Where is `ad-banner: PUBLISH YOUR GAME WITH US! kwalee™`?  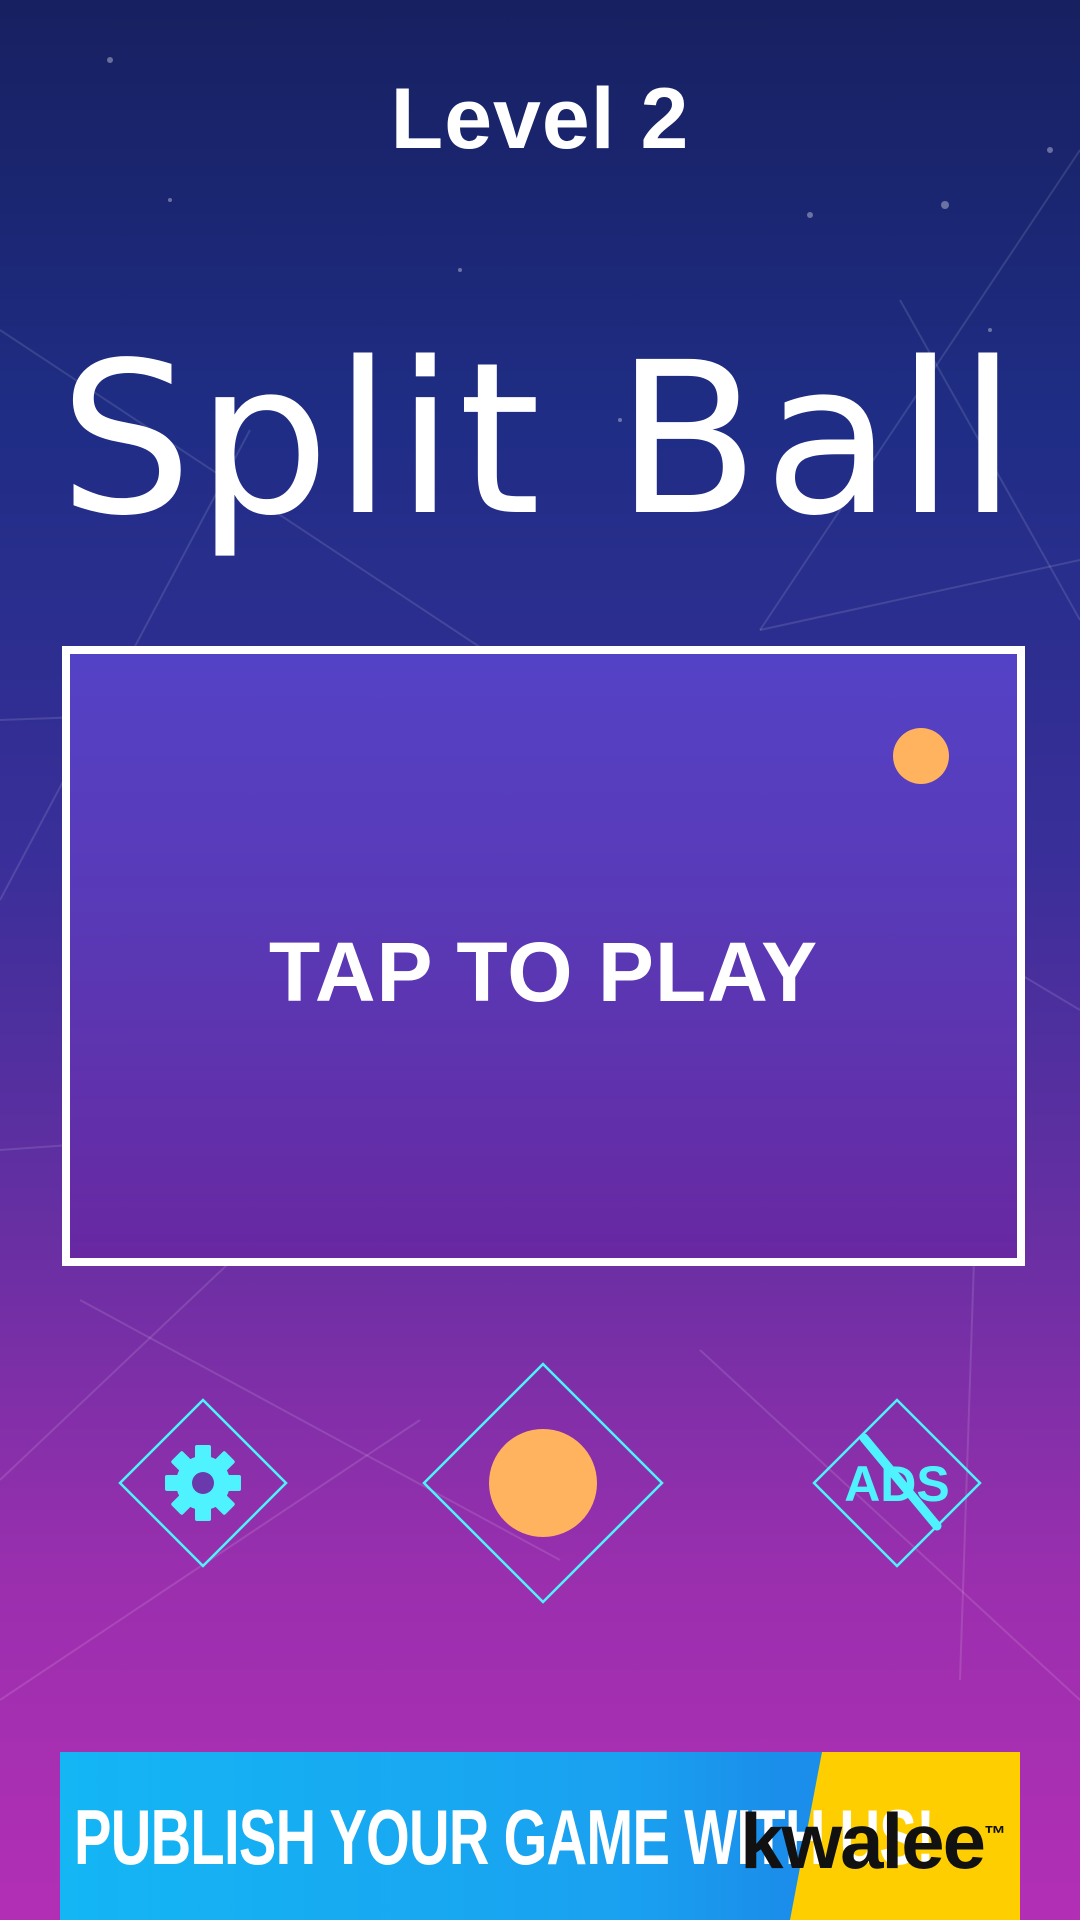
ad-banner: PUBLISH YOUR GAME WITH US! kwalee™ is located at coordinates (540, 1836).